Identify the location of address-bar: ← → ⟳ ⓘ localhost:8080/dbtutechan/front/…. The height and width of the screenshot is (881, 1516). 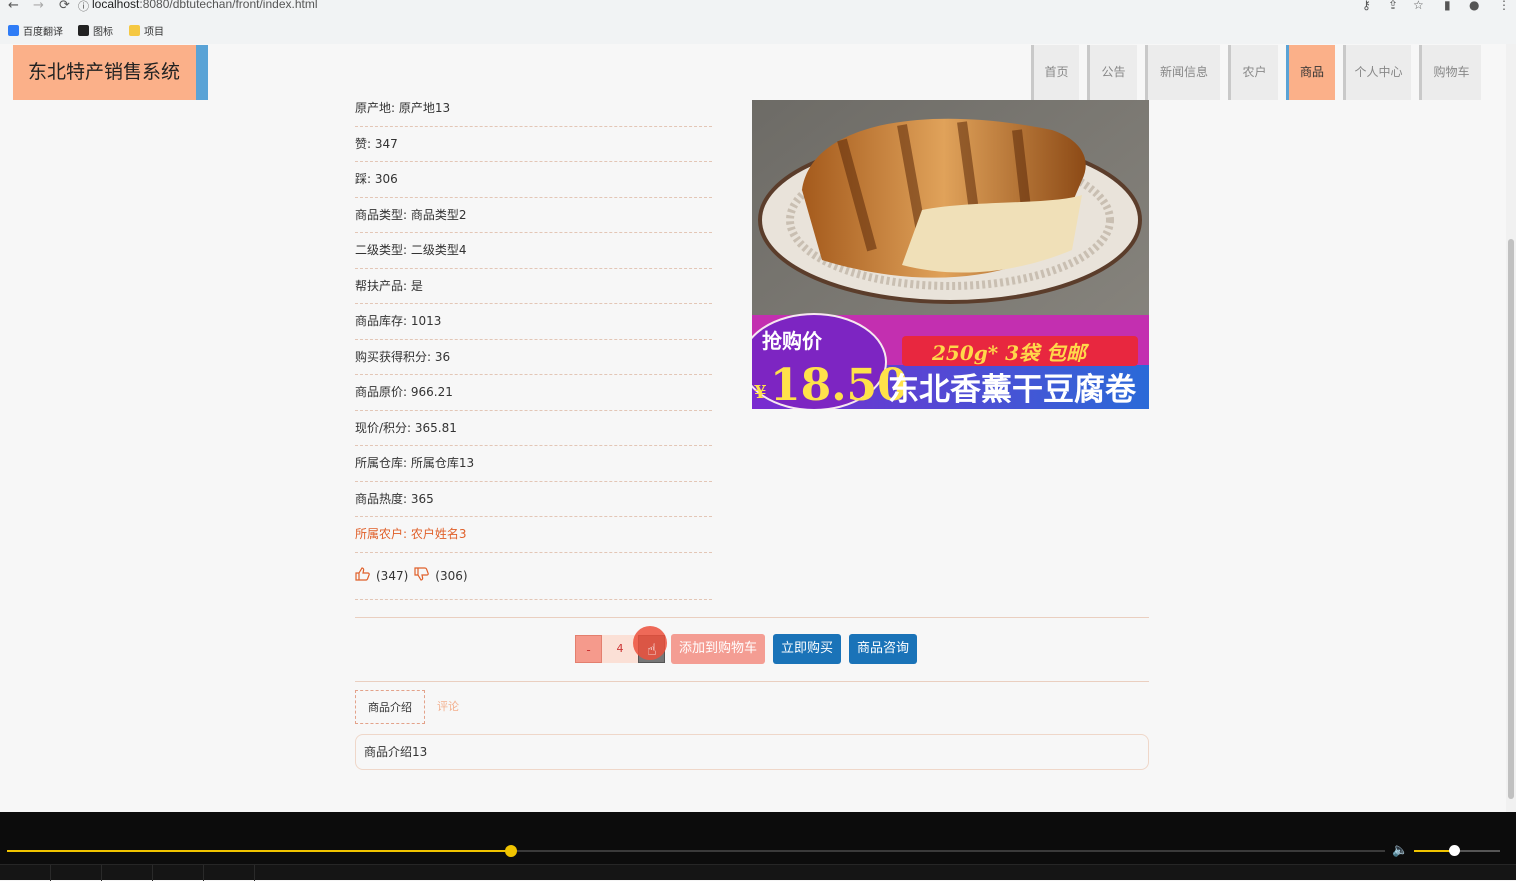
(758, 7).